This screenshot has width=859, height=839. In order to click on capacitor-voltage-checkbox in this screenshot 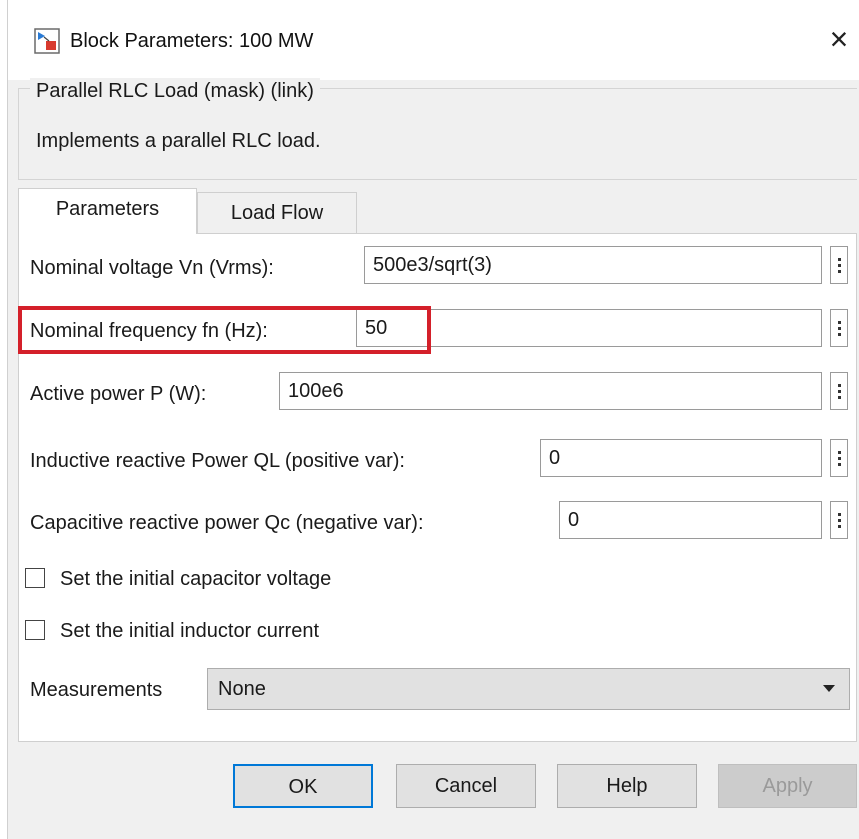, I will do `click(35, 578)`.